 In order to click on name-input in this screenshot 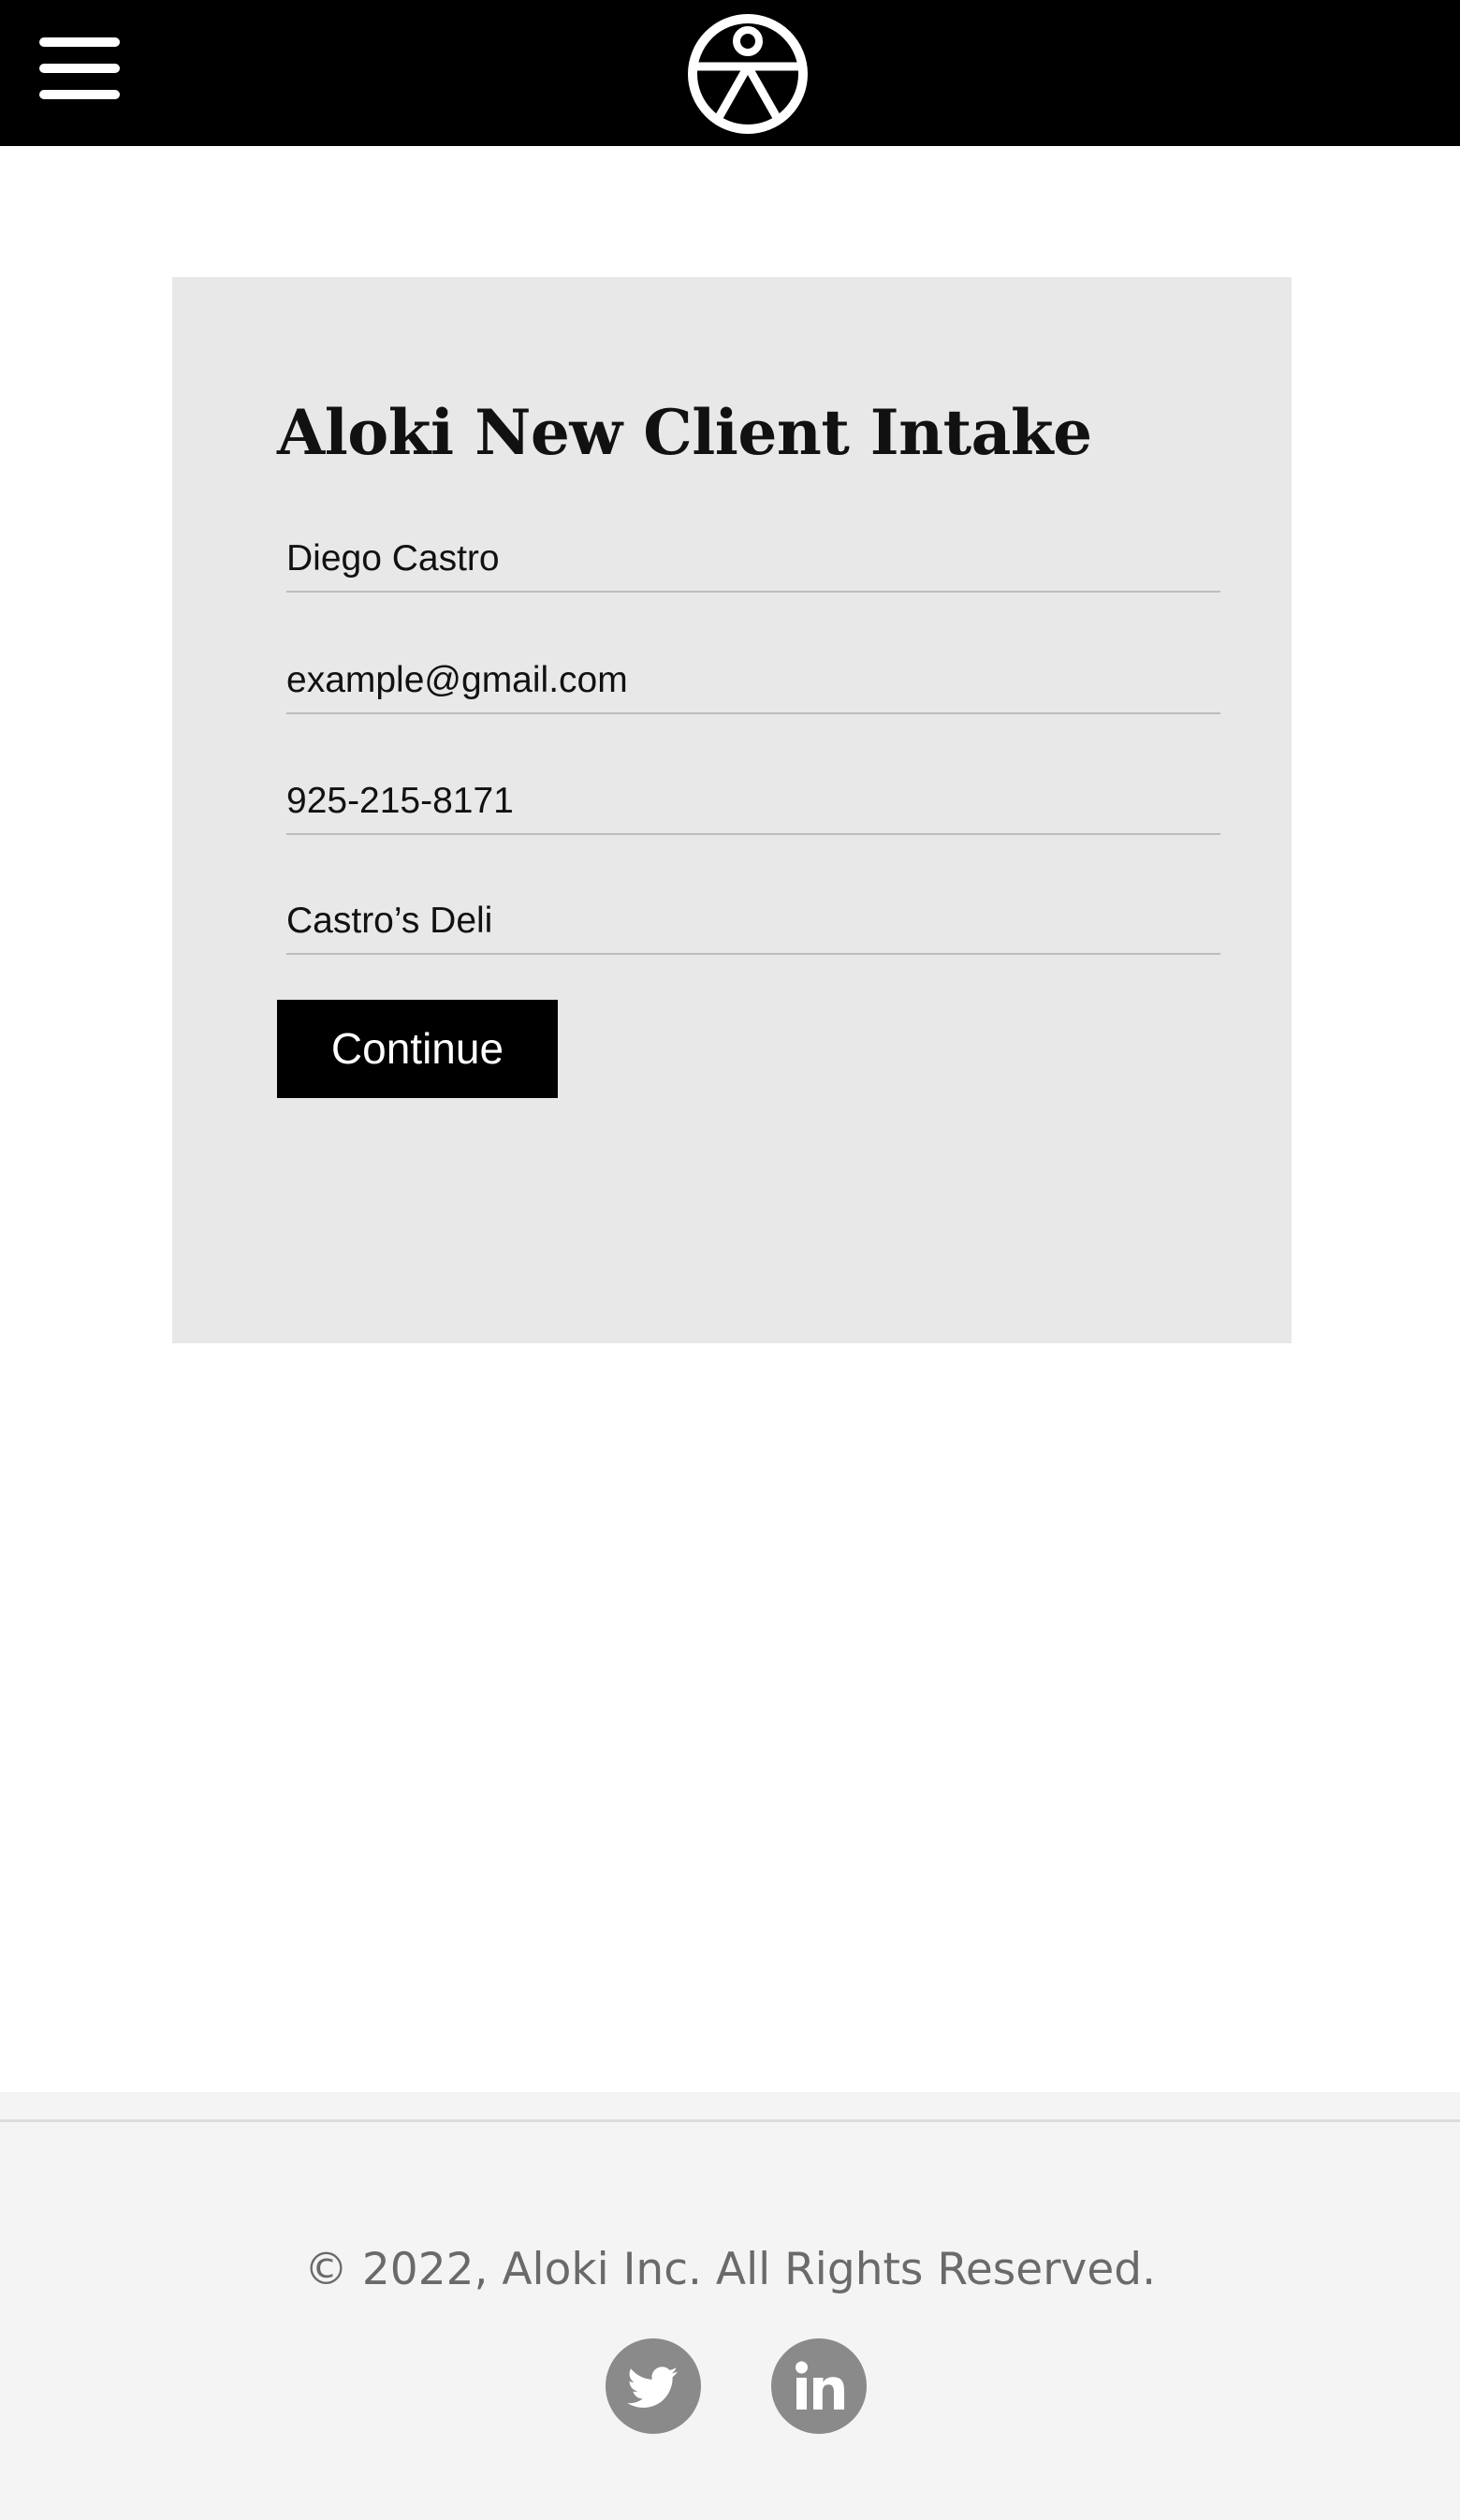, I will do `click(749, 559)`.